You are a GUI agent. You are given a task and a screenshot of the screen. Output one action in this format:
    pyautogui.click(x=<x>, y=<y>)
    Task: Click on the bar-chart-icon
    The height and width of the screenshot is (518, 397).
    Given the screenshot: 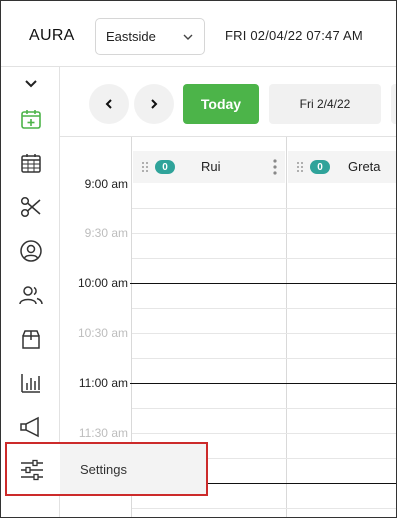 What is the action you would take?
    pyautogui.click(x=30, y=383)
    